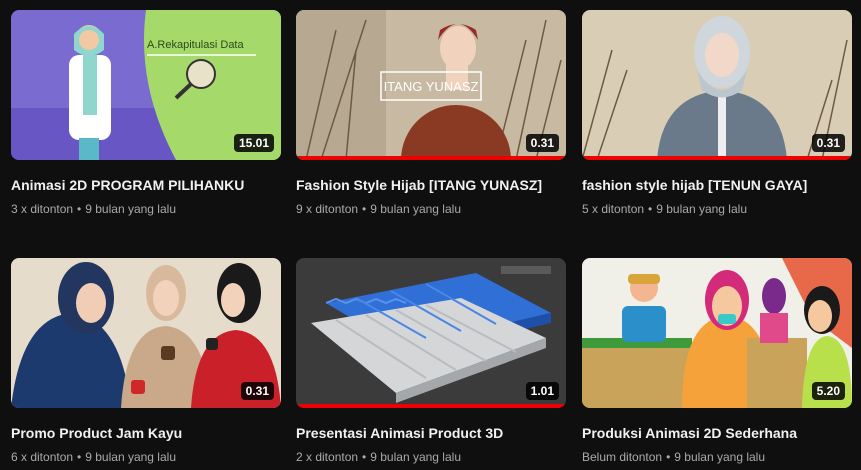 Image resolution: width=861 pixels, height=470 pixels. What do you see at coordinates (146, 185) in the screenshot?
I see `video-title: Animasi 2D PROGRAM PILIHANKU` at bounding box center [146, 185].